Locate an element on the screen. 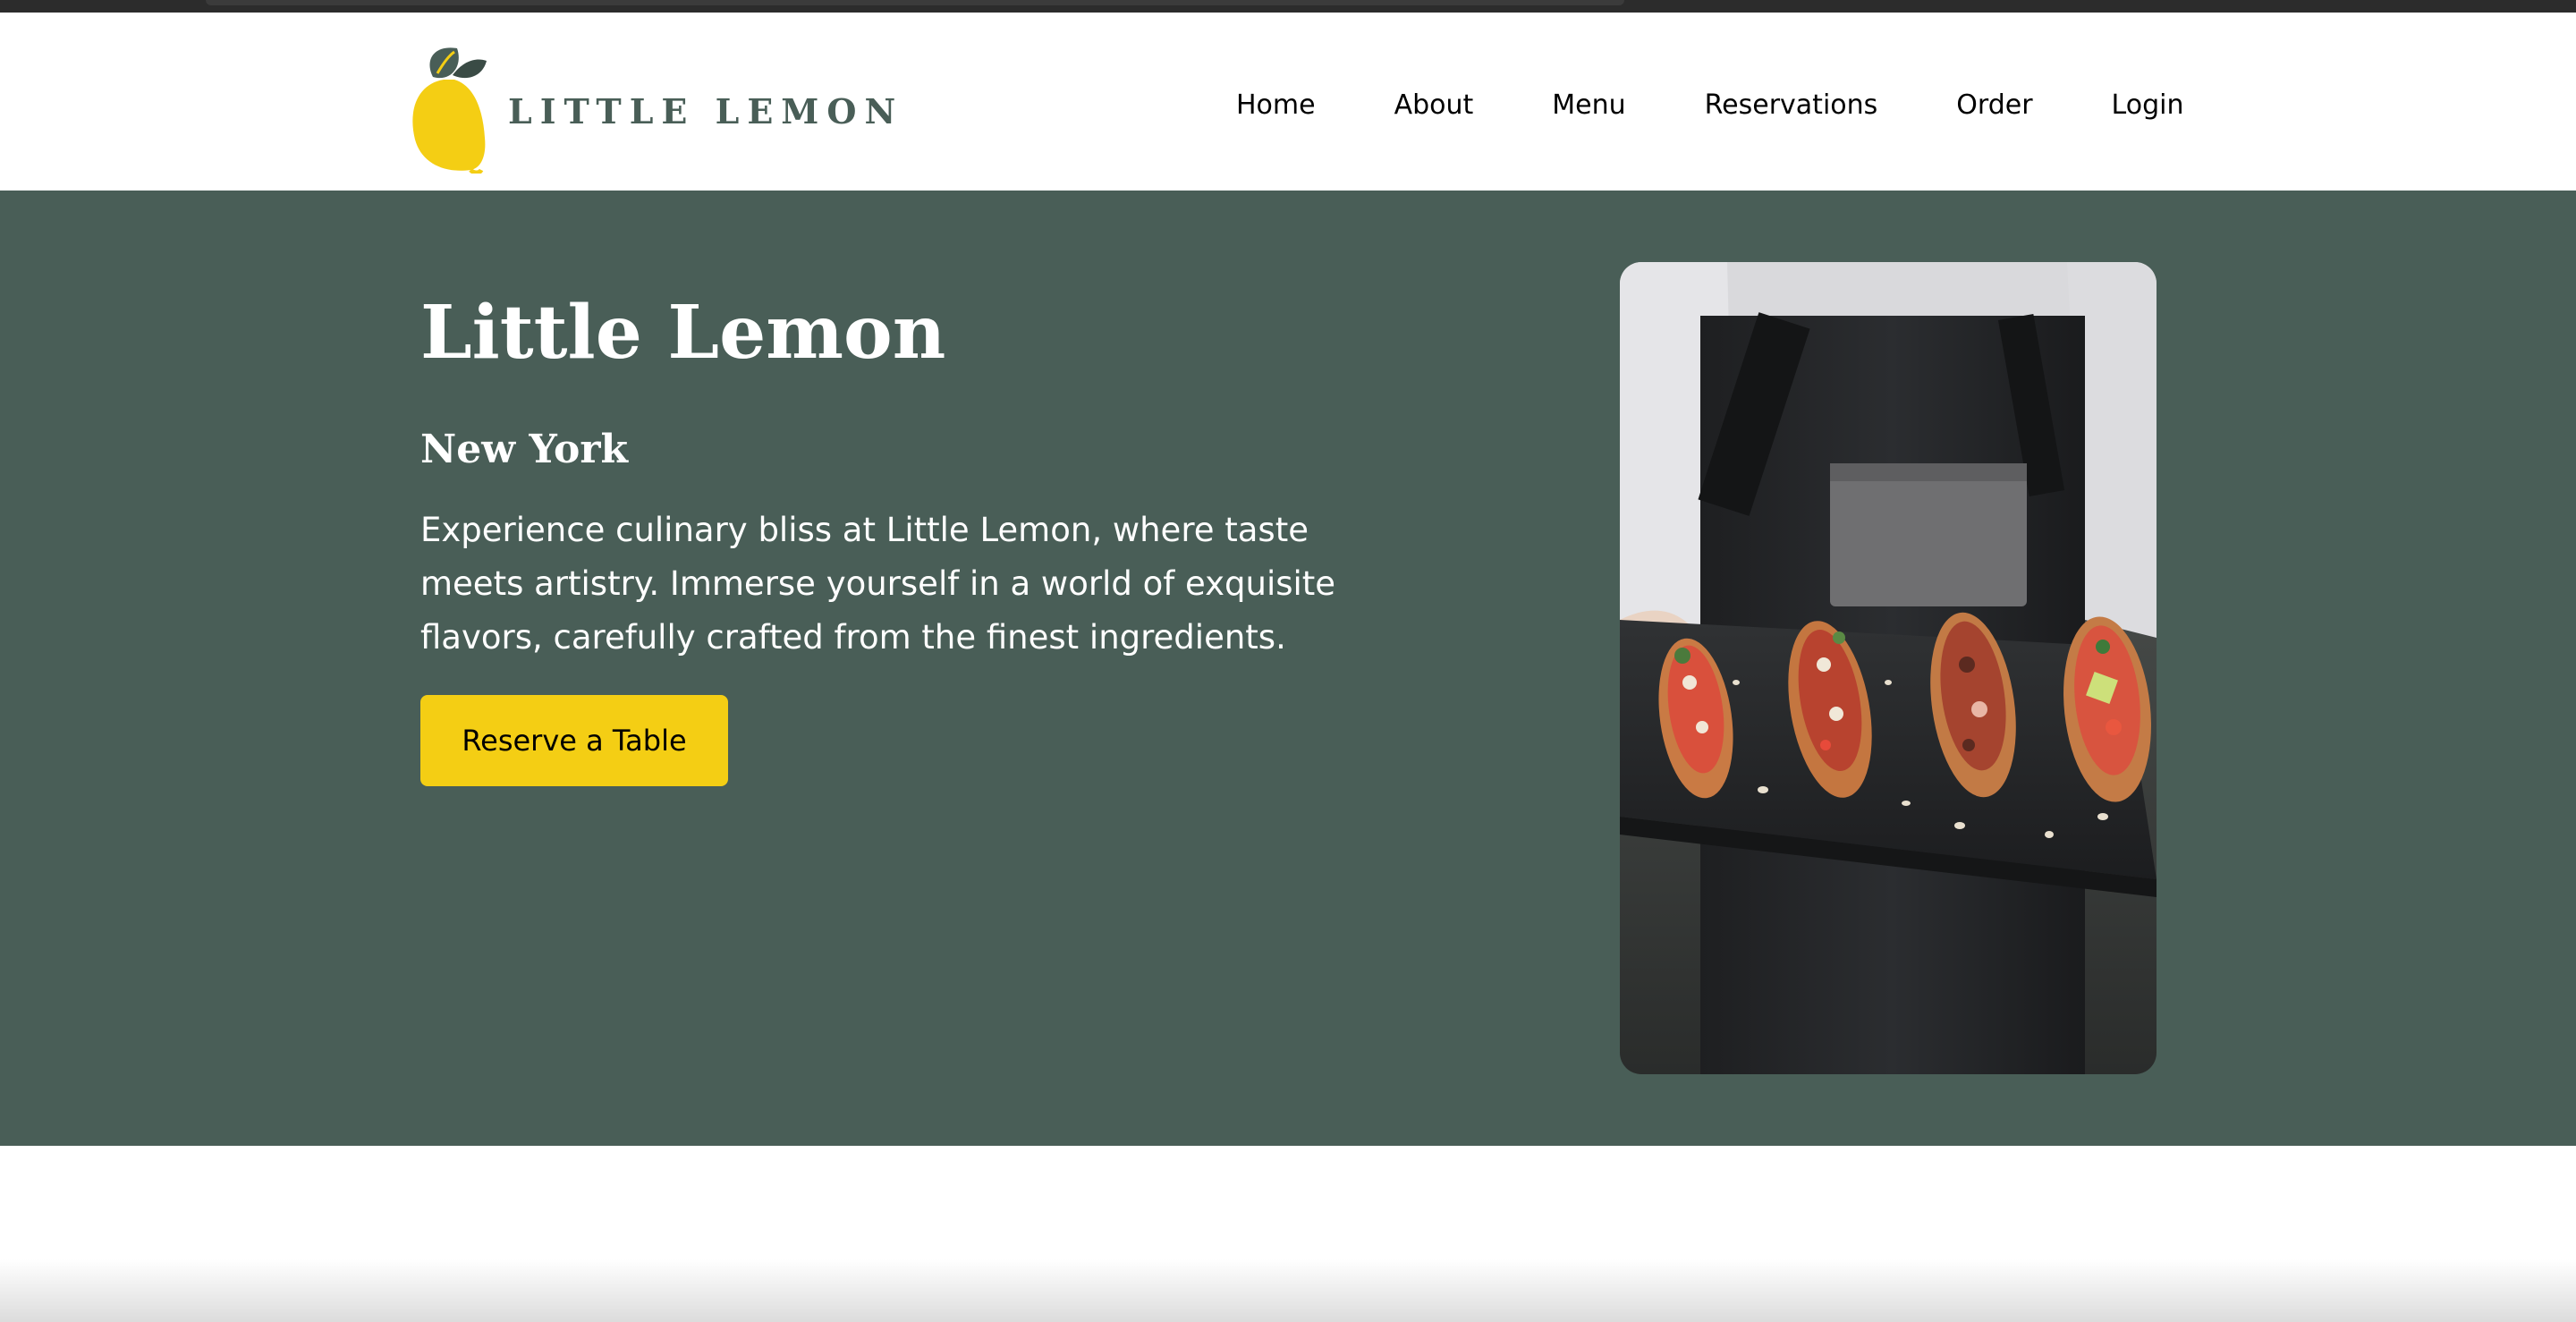 The height and width of the screenshot is (1322, 2576). nav-link-reservations: Reservations is located at coordinates (1791, 105).